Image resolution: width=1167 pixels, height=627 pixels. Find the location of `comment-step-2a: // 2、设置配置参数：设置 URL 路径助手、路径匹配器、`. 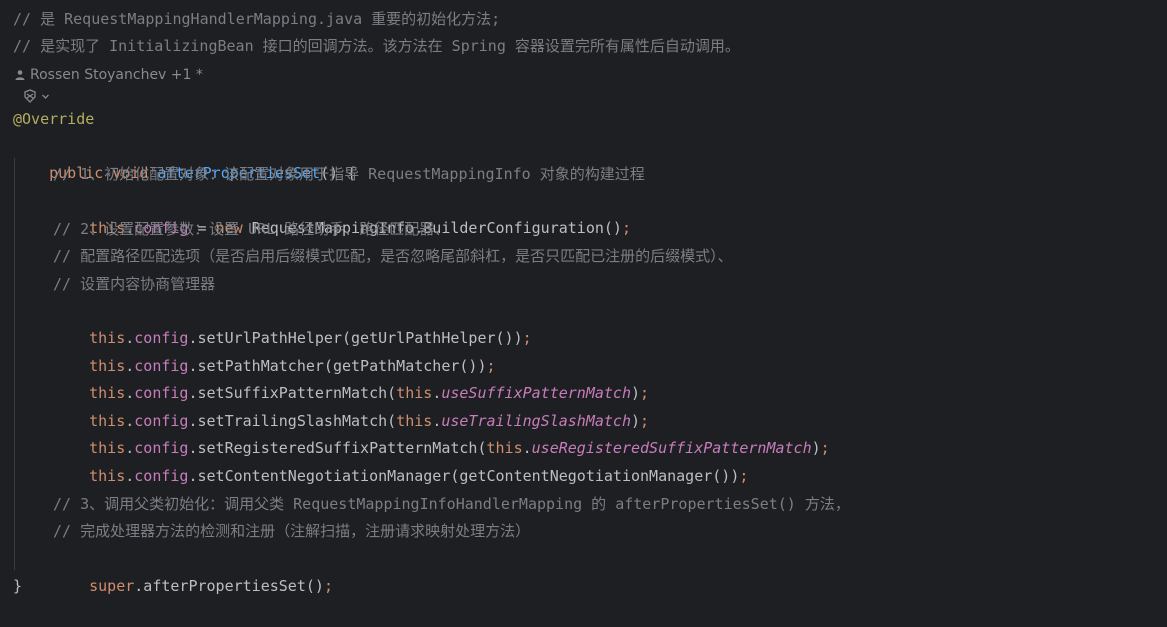

comment-step-2a: // 2、设置配置参数：设置 URL 路径助手、路径匹配器、 is located at coordinates (251, 229).